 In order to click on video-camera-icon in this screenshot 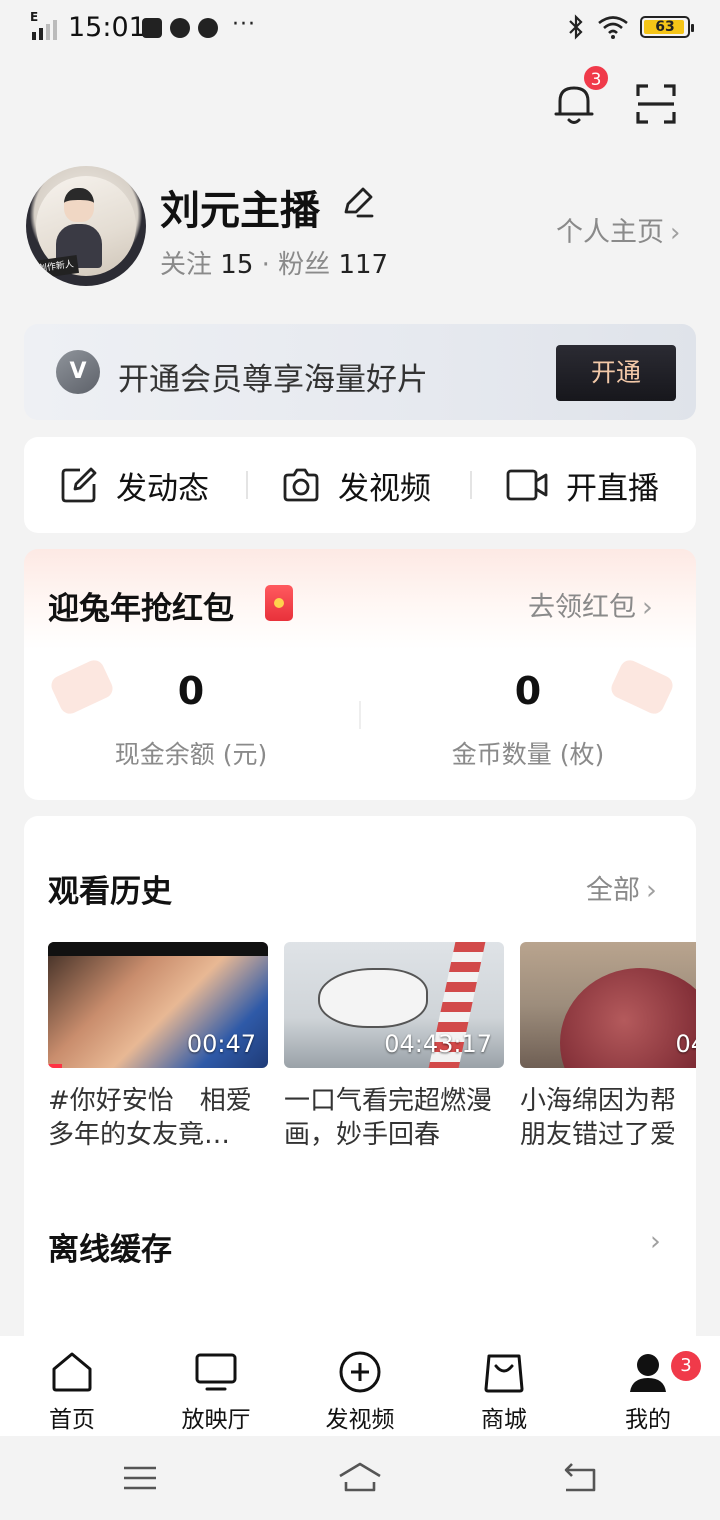, I will do `click(527, 485)`.